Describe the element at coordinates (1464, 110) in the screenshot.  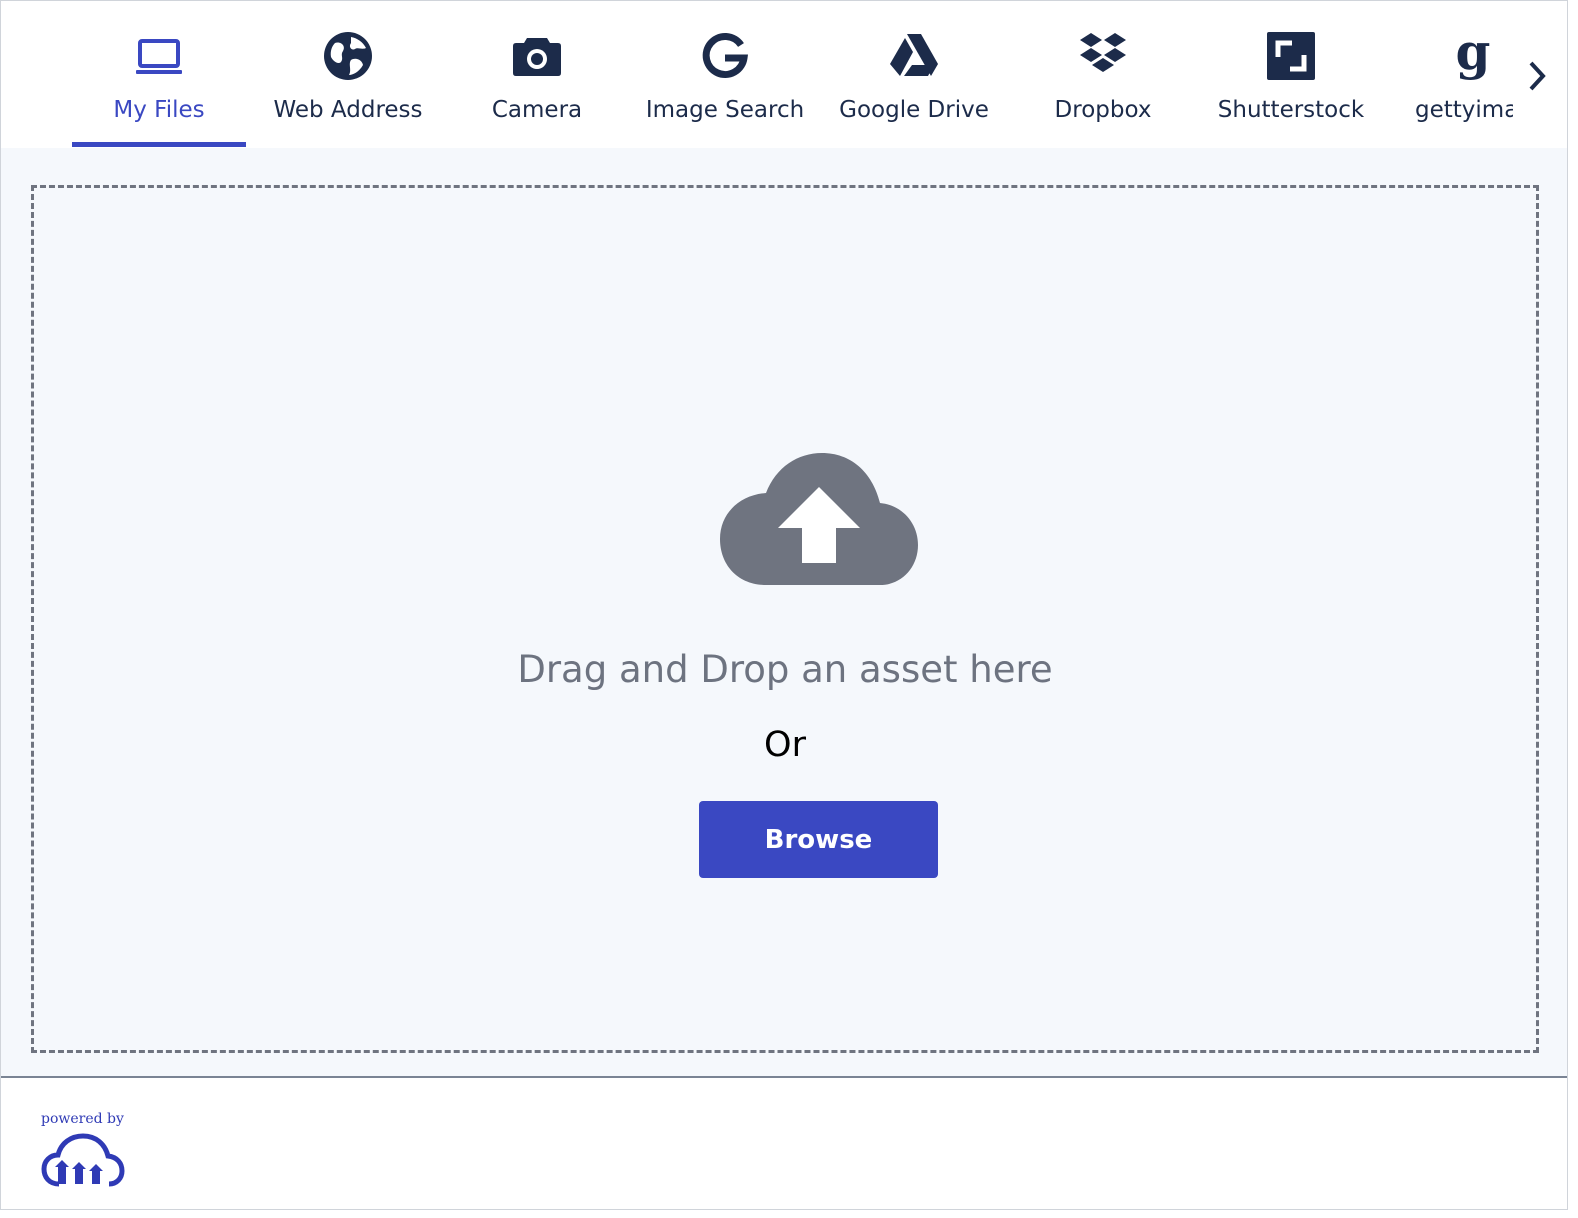
I see `tab-label: gettyima` at that location.